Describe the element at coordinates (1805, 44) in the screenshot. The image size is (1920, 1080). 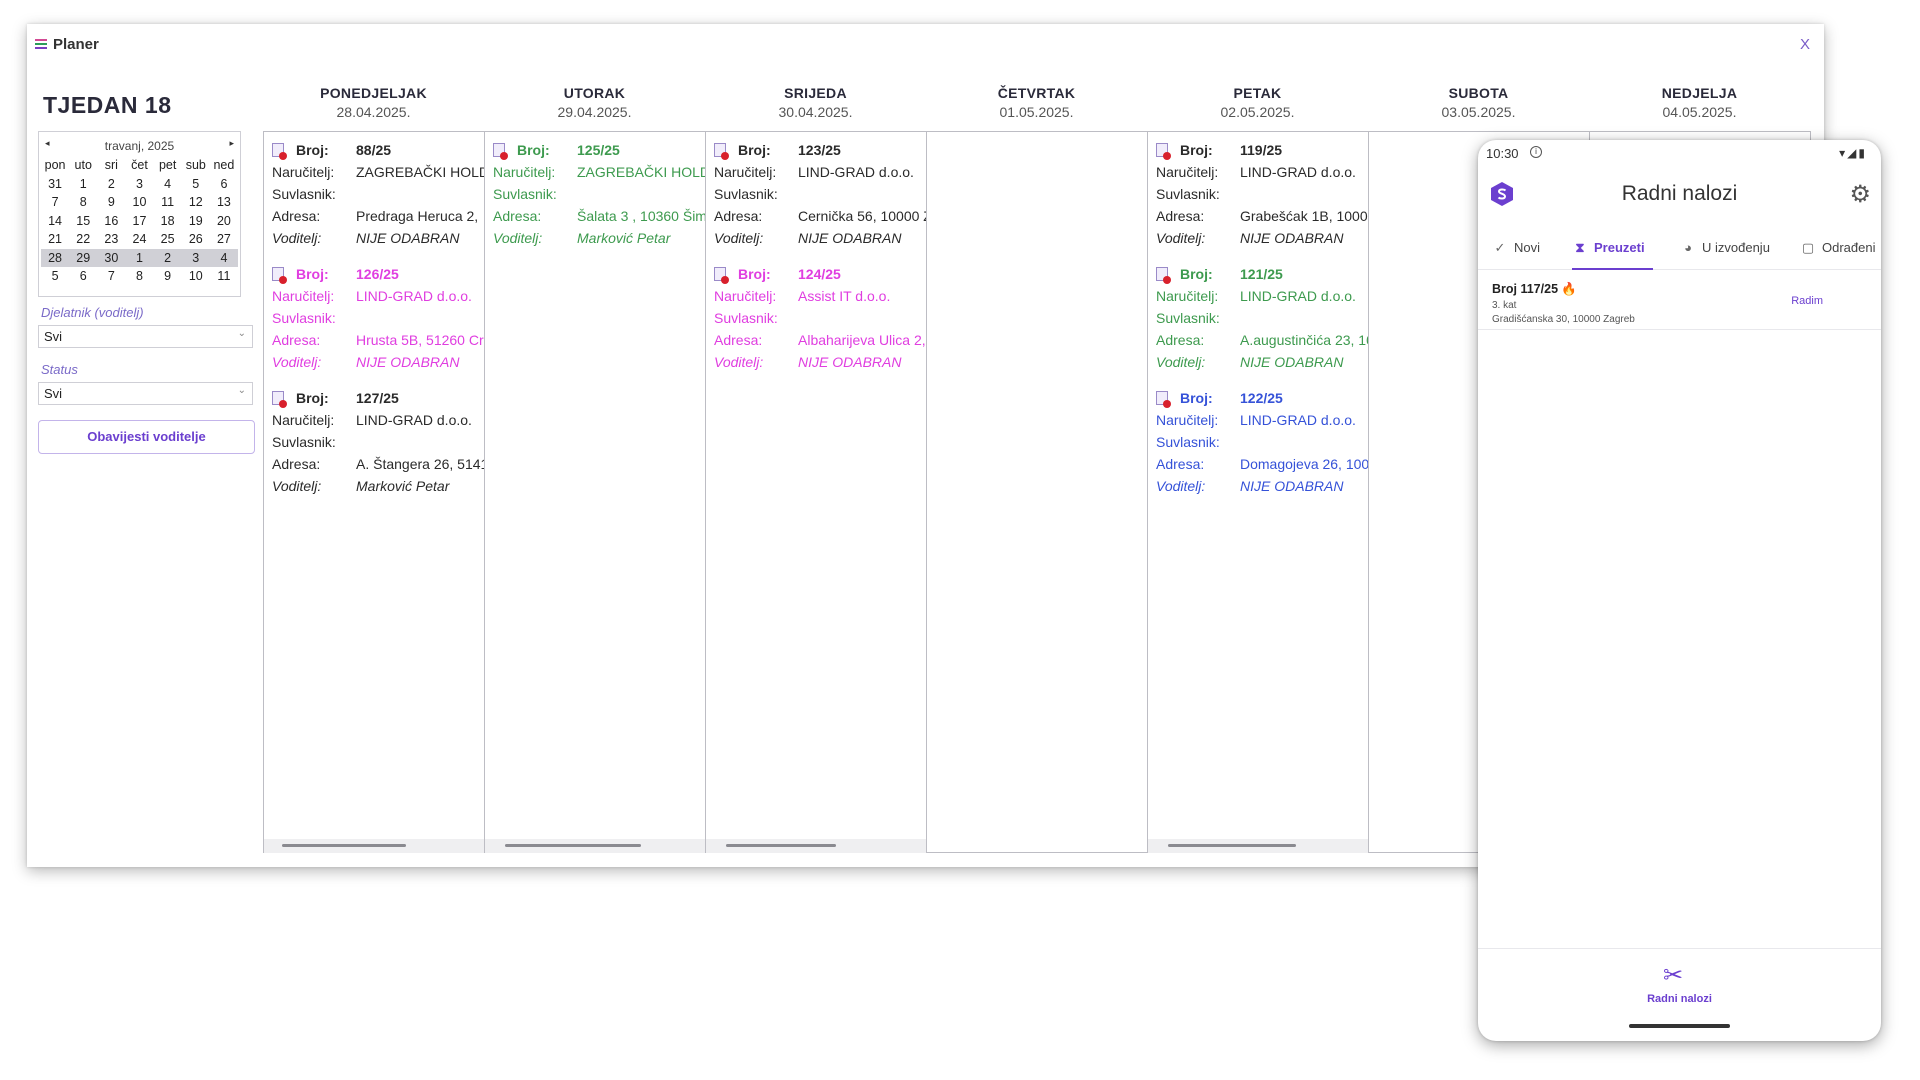
I see `window-close-button: X` at that location.